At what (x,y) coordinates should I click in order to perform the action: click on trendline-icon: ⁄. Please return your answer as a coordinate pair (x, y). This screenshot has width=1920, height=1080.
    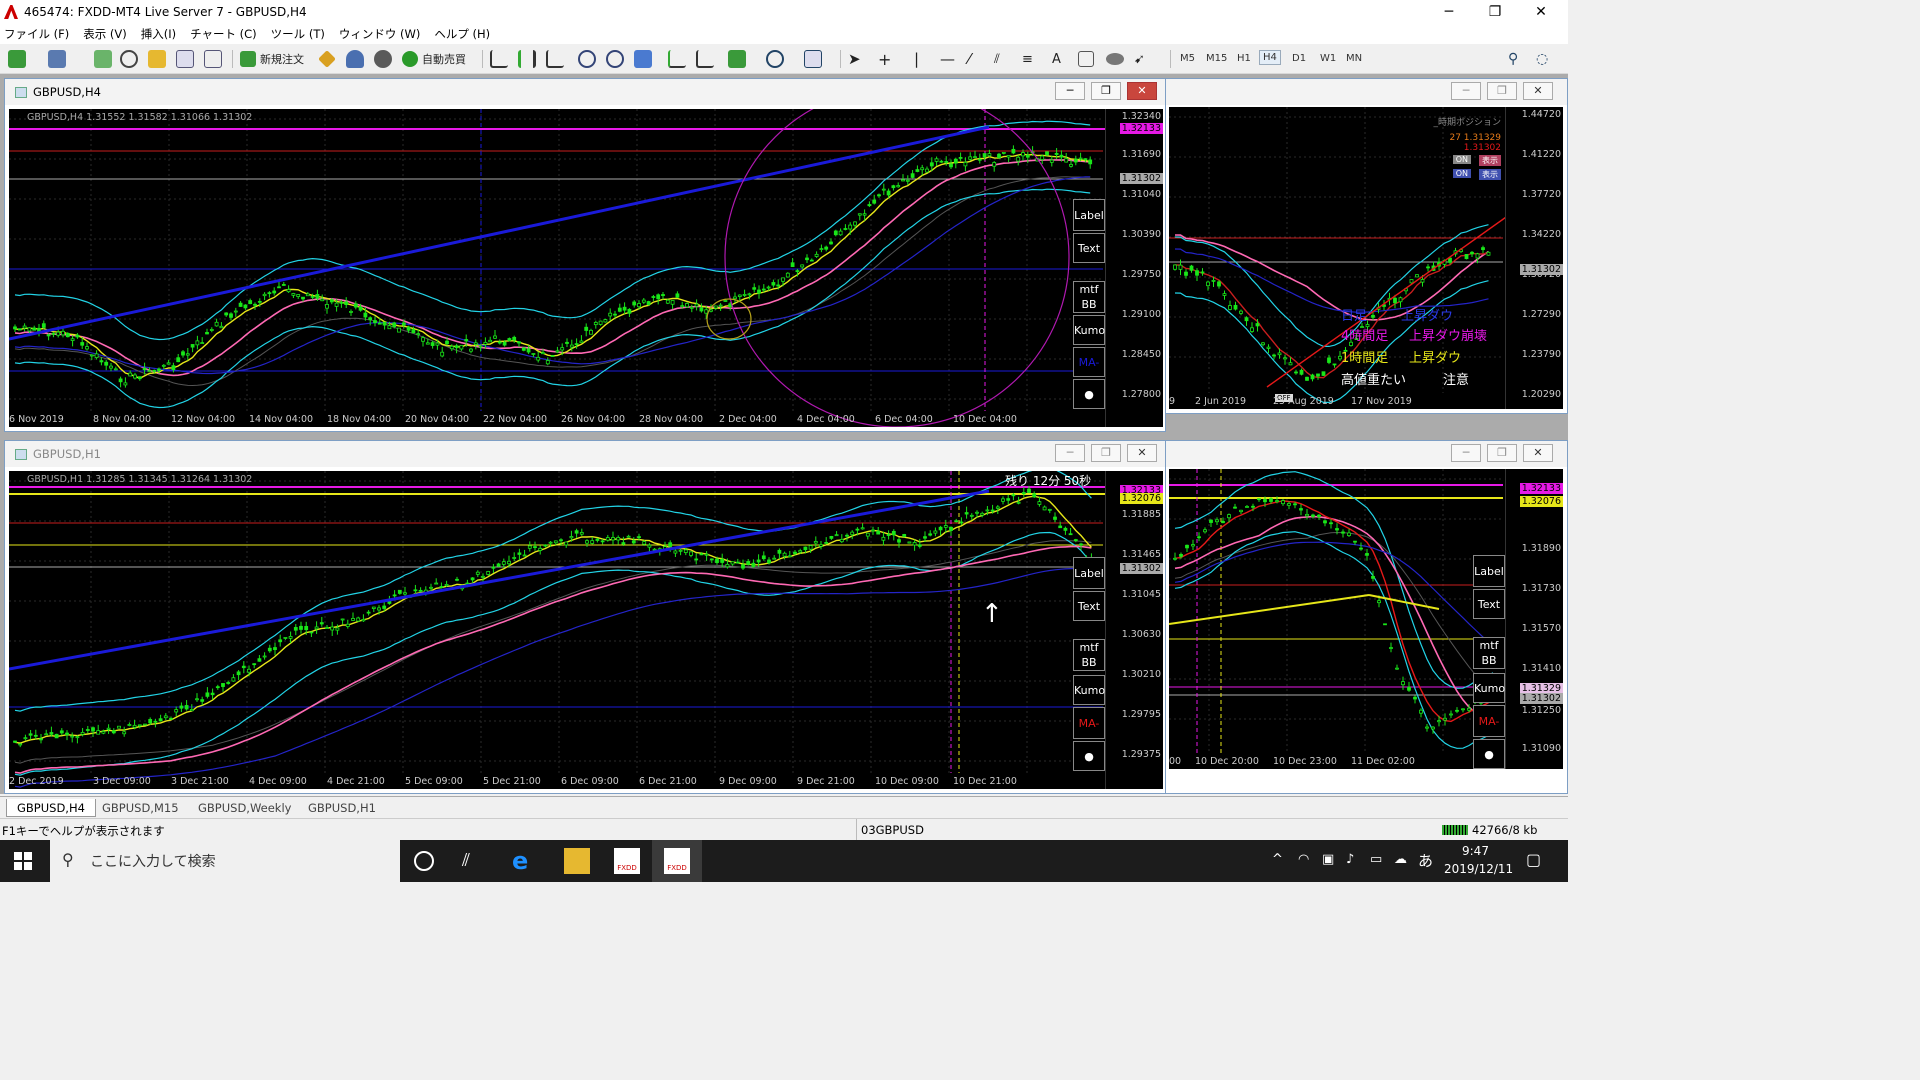
    Looking at the image, I should click on (969, 59).